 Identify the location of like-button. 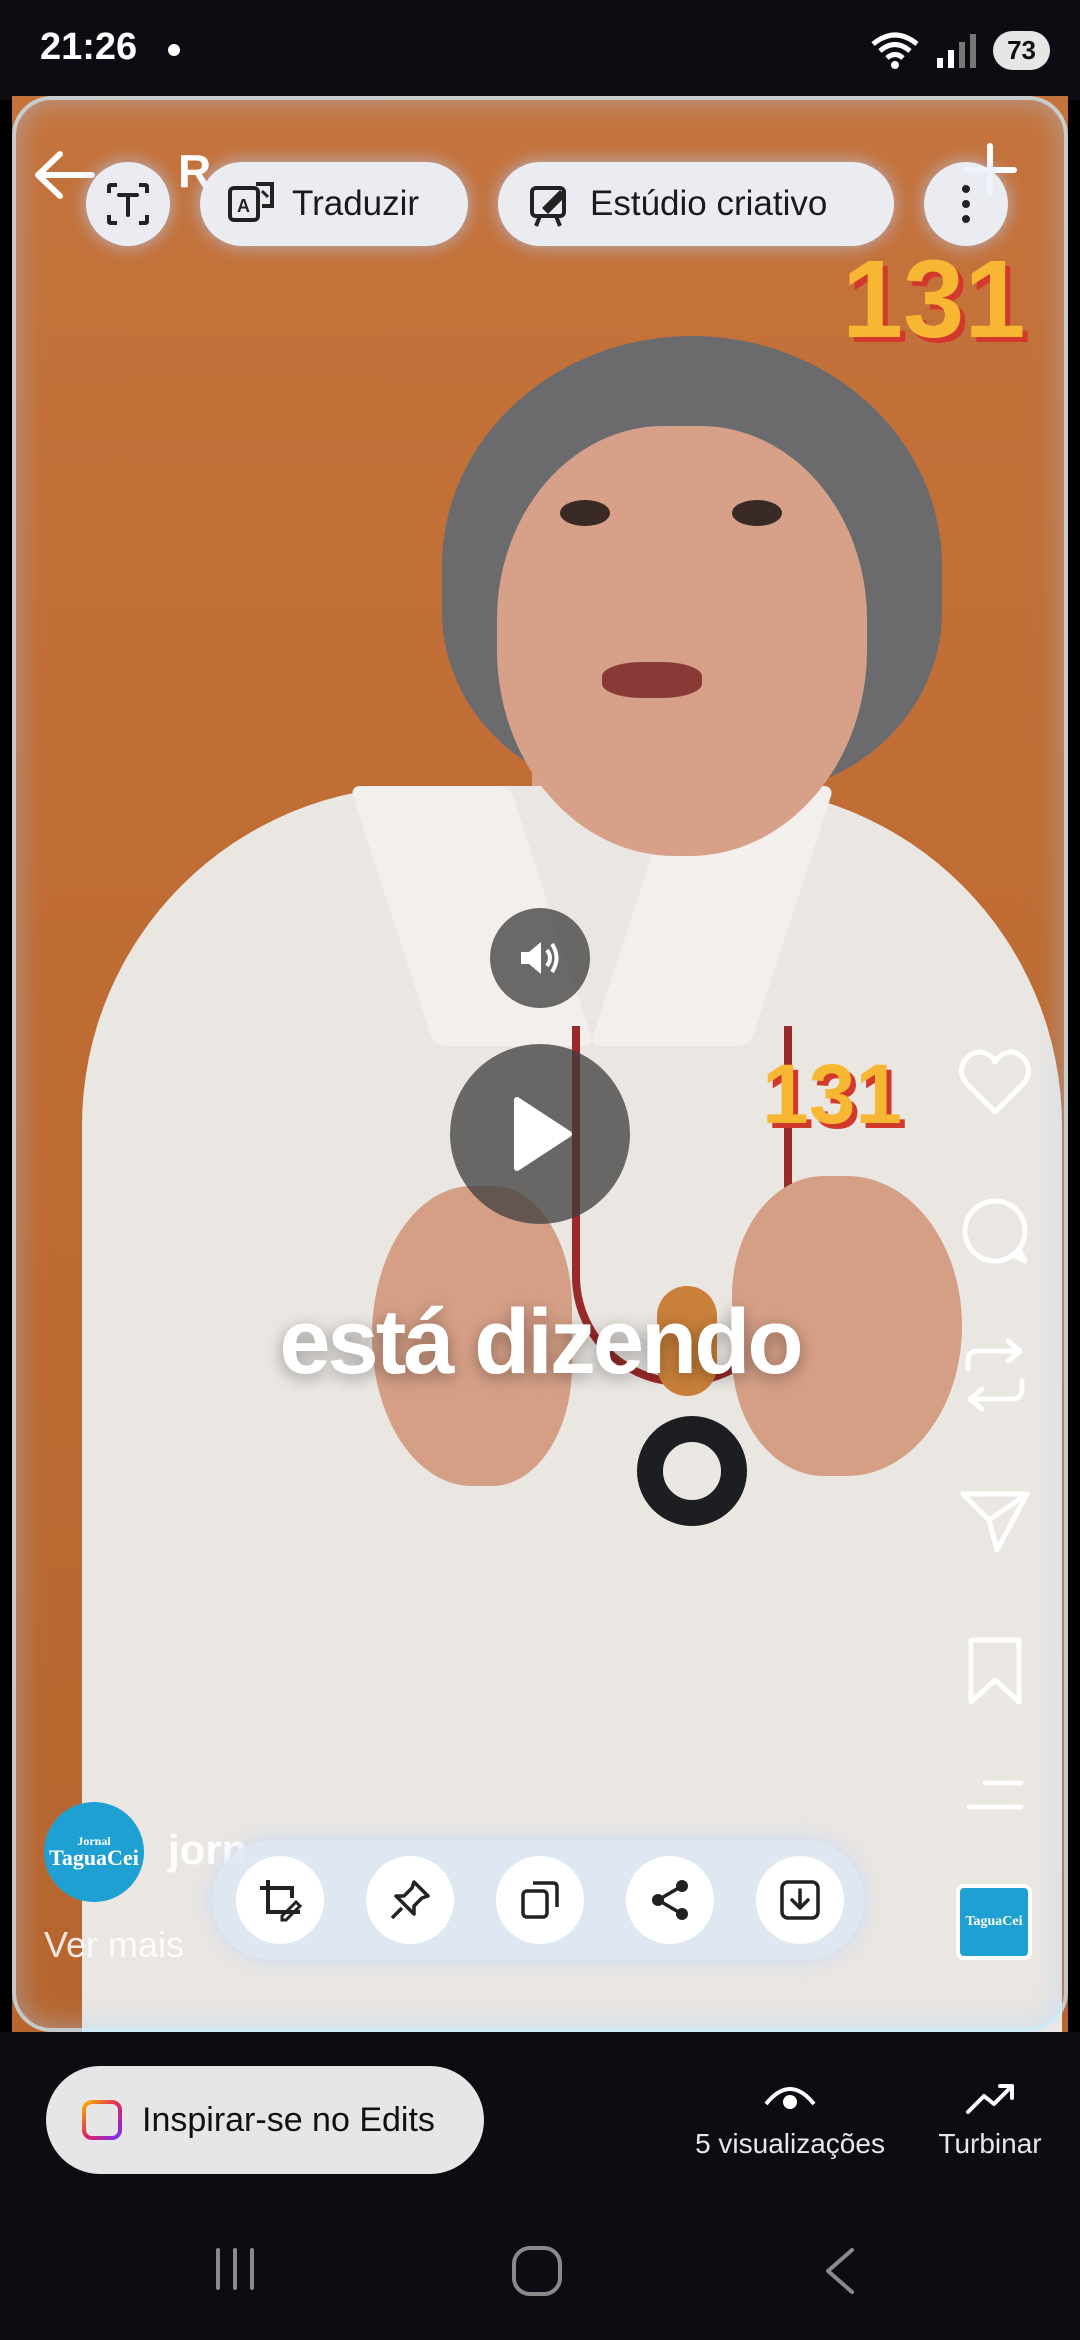
(995, 1083).